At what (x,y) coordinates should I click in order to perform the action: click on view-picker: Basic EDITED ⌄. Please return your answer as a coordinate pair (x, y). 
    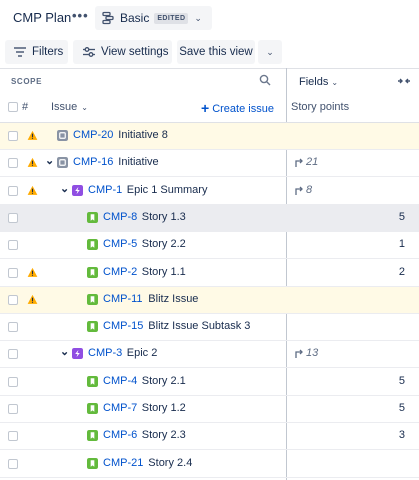
    Looking at the image, I should click on (153, 18).